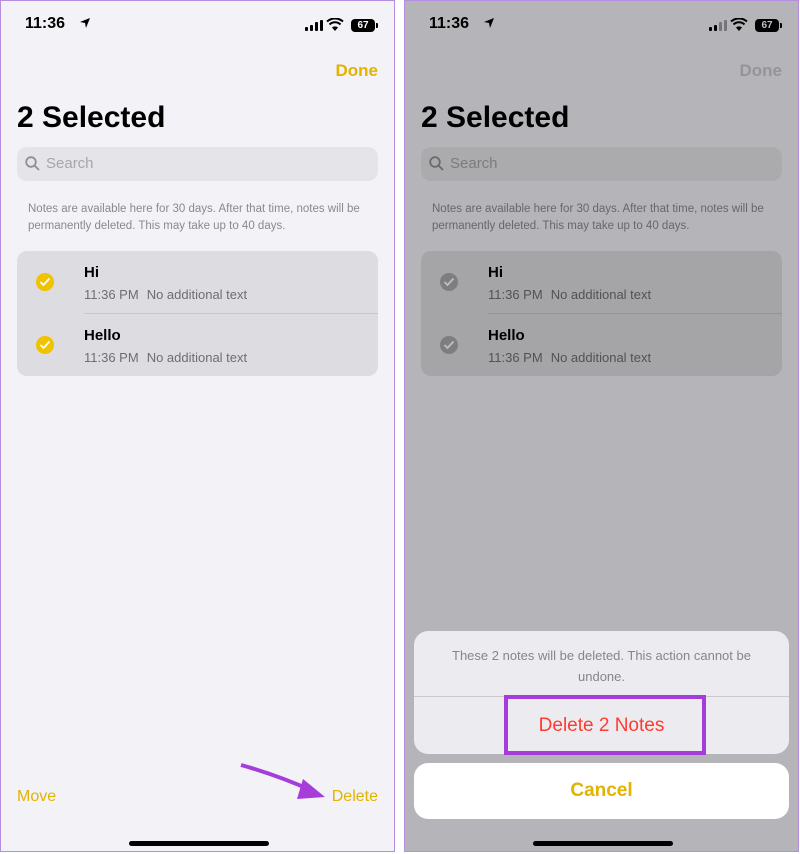  Describe the element at coordinates (197, 282) in the screenshot. I see `note-row-hi: Hi 11:36 PM No additional text` at that location.